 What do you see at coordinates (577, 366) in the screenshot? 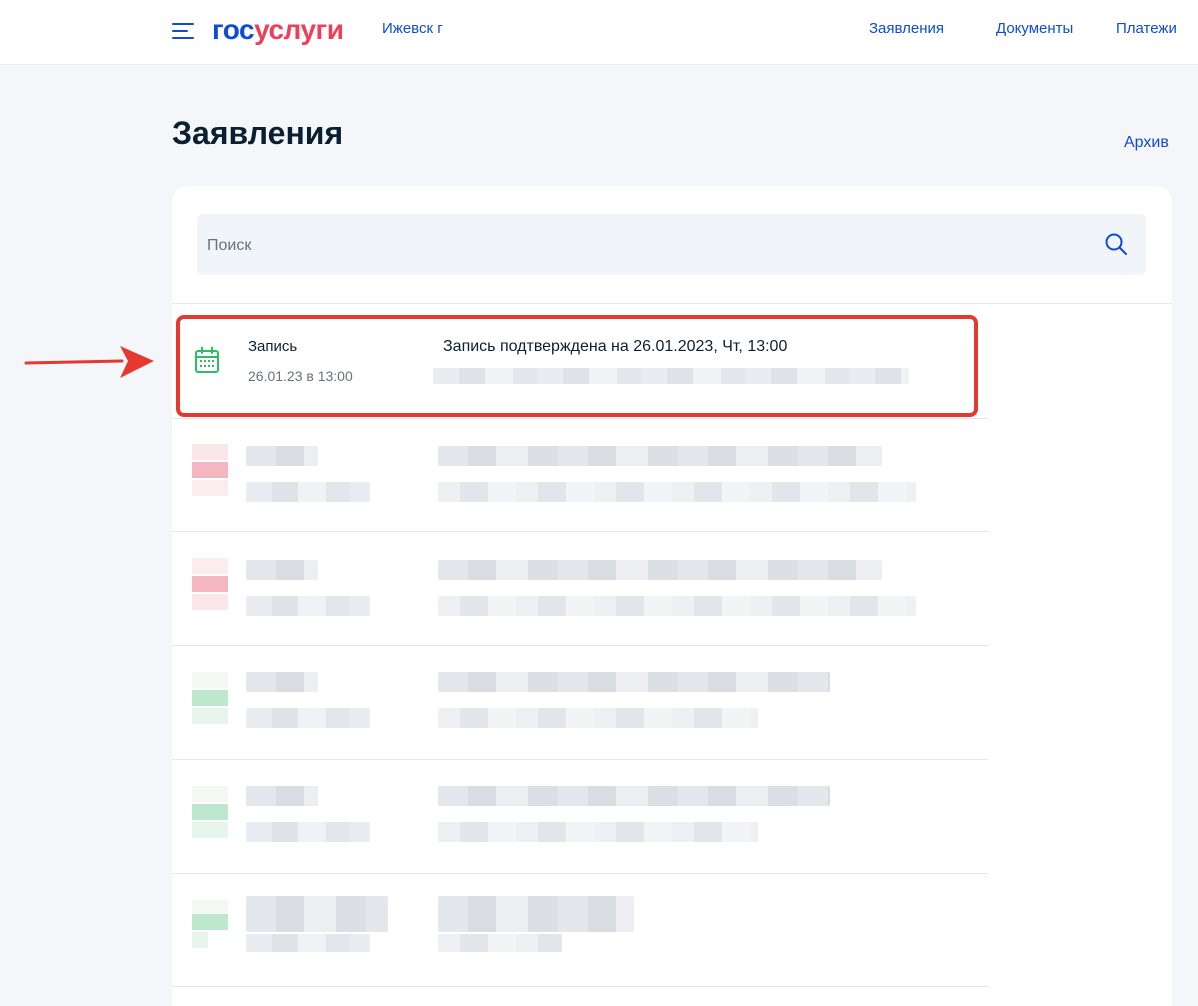
I see `highlight-frame` at bounding box center [577, 366].